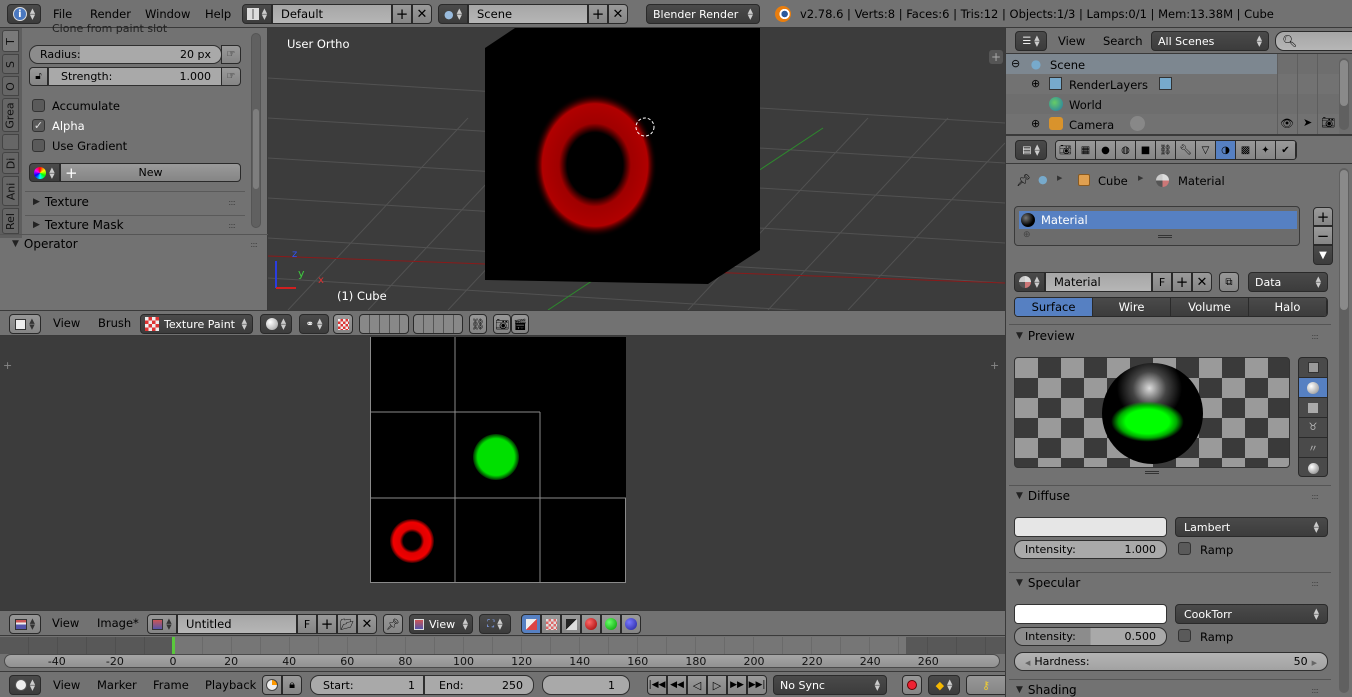 This screenshot has width=1352, height=697. Describe the element at coordinates (1023, 180) in the screenshot. I see `pin-context-icon: 📌︎` at that location.